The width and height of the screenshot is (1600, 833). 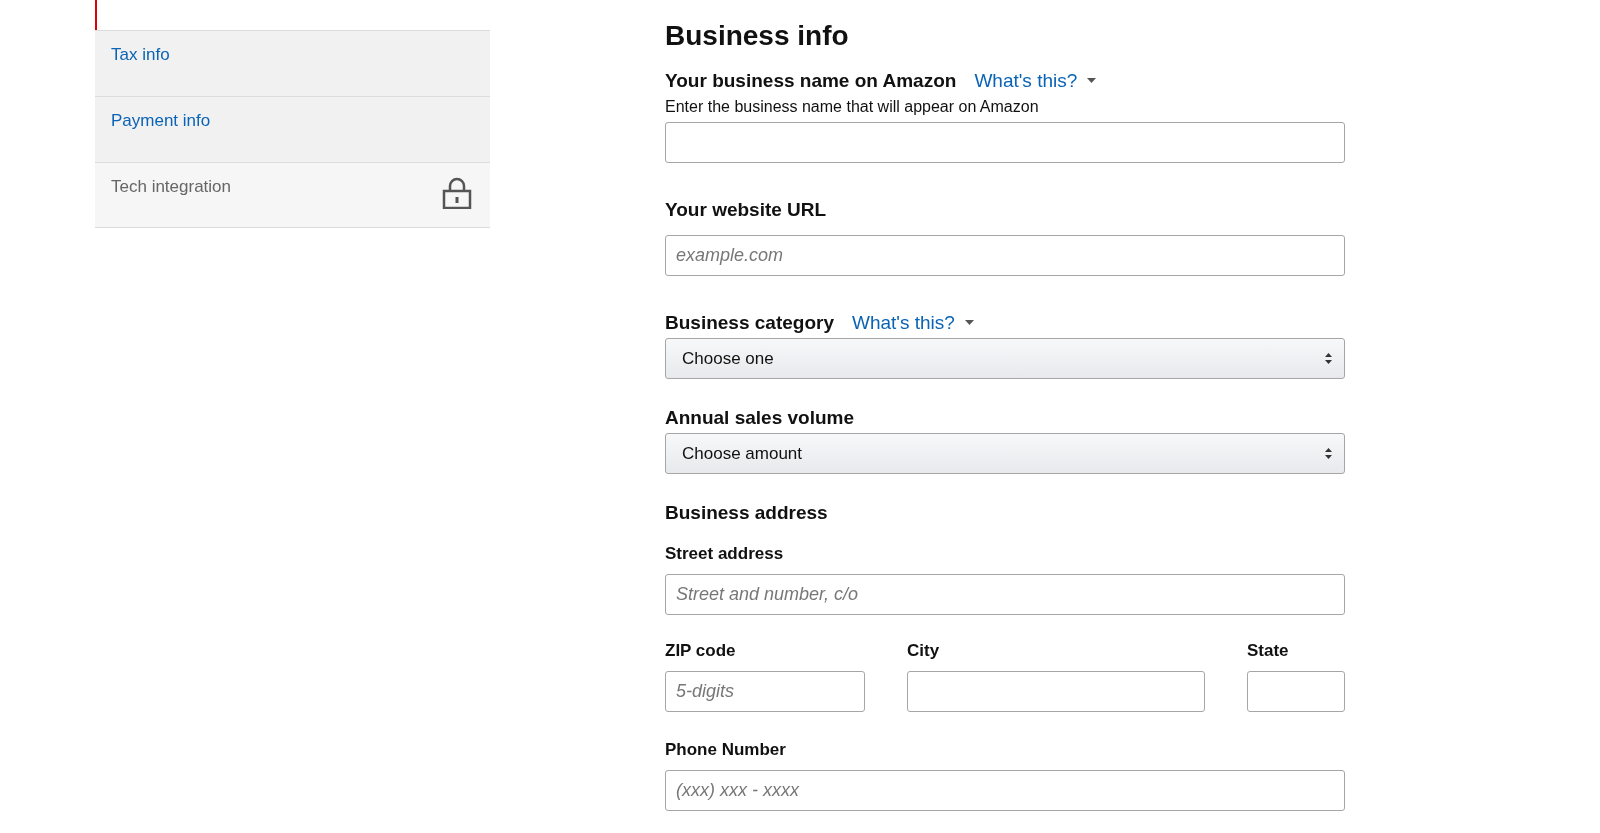 What do you see at coordinates (292, 63) in the screenshot?
I see `sidebar-item: Tax info` at bounding box center [292, 63].